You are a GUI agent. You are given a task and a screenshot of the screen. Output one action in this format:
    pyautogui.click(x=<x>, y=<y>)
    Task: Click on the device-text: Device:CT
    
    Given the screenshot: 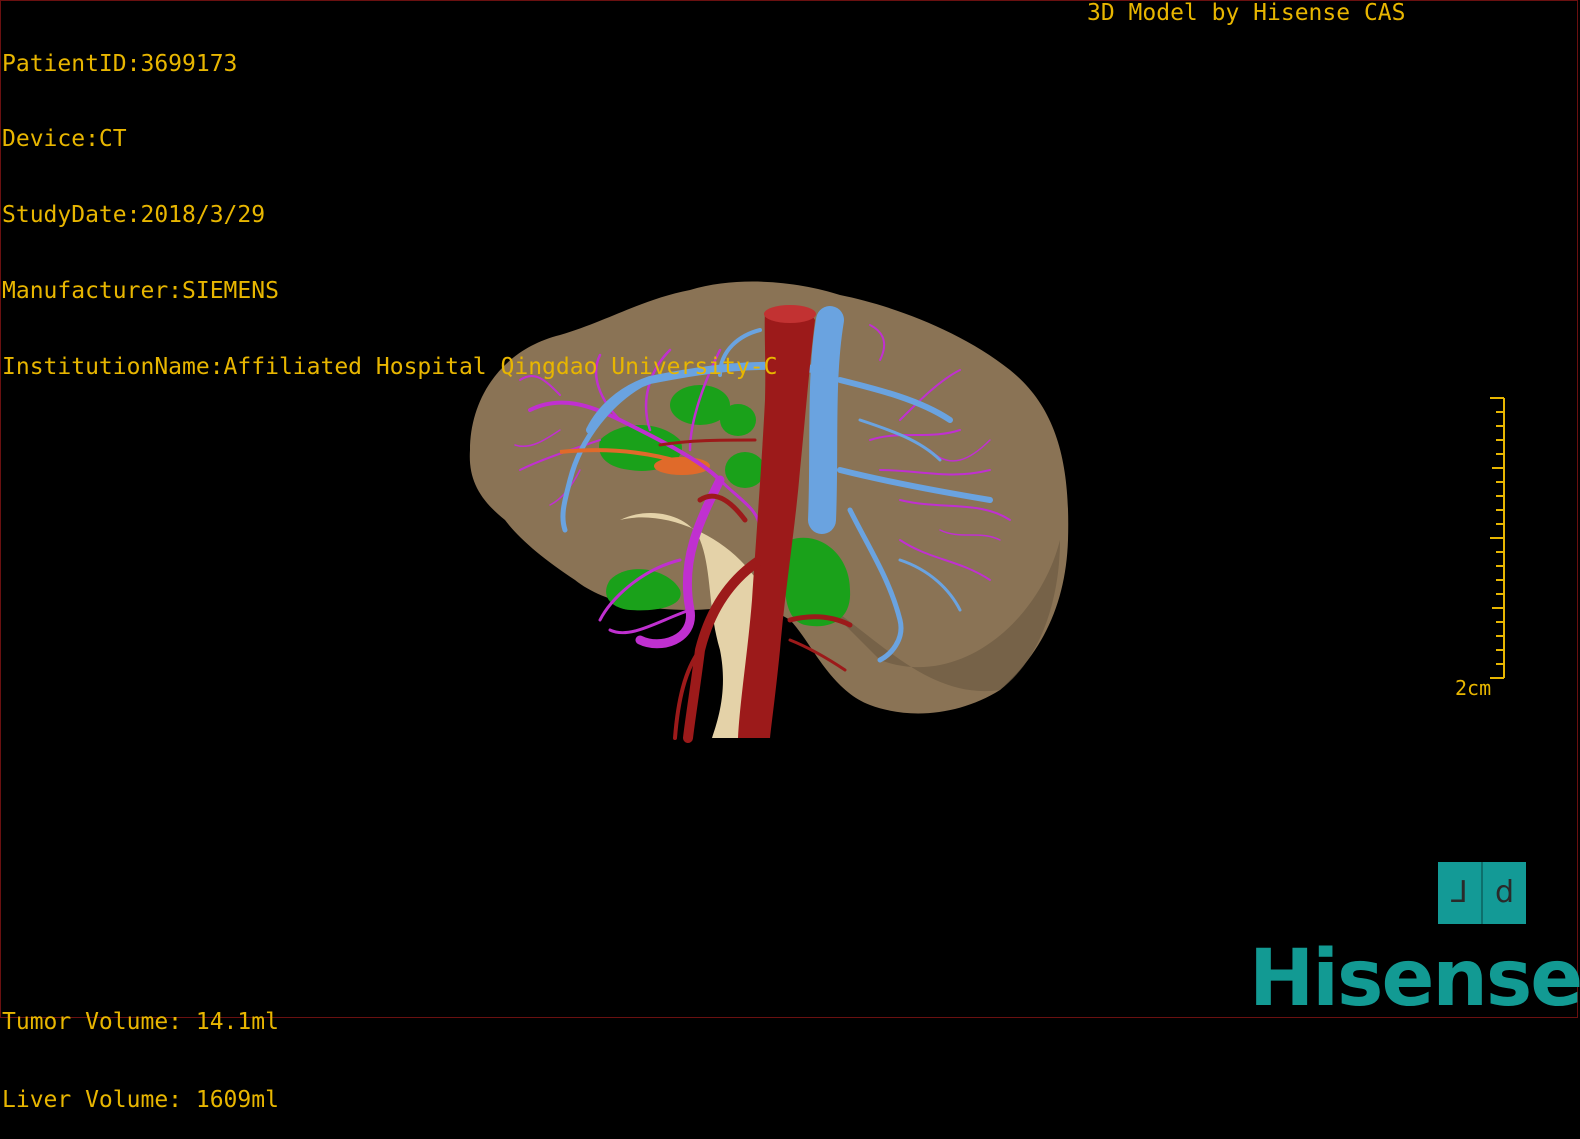 What is the action you would take?
    pyautogui.click(x=64, y=139)
    